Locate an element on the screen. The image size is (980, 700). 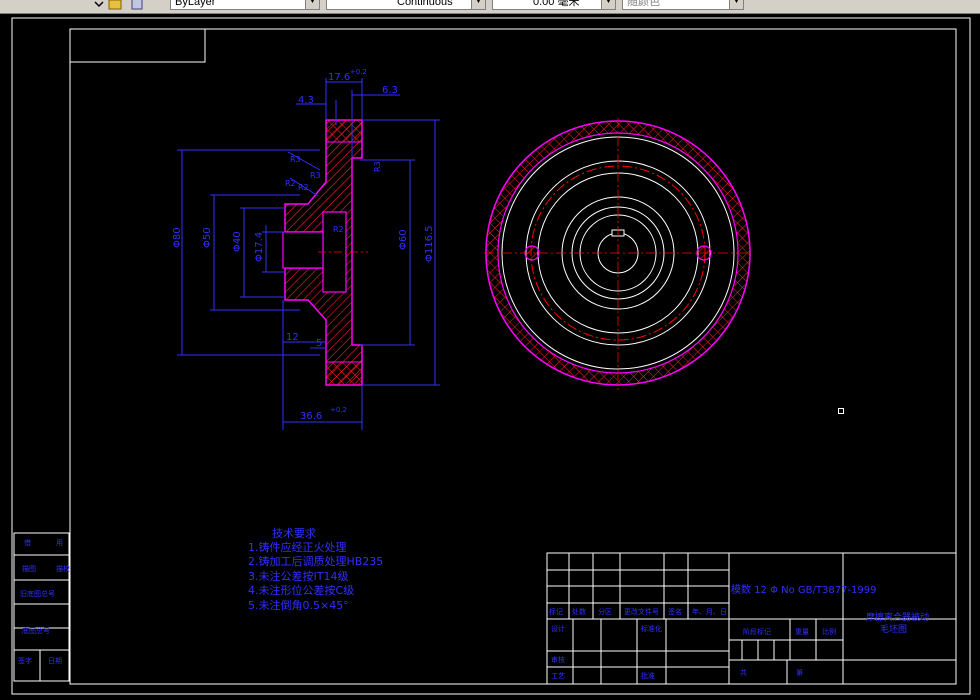
hdr-cell: 标记 is located at coordinates (556, 611).